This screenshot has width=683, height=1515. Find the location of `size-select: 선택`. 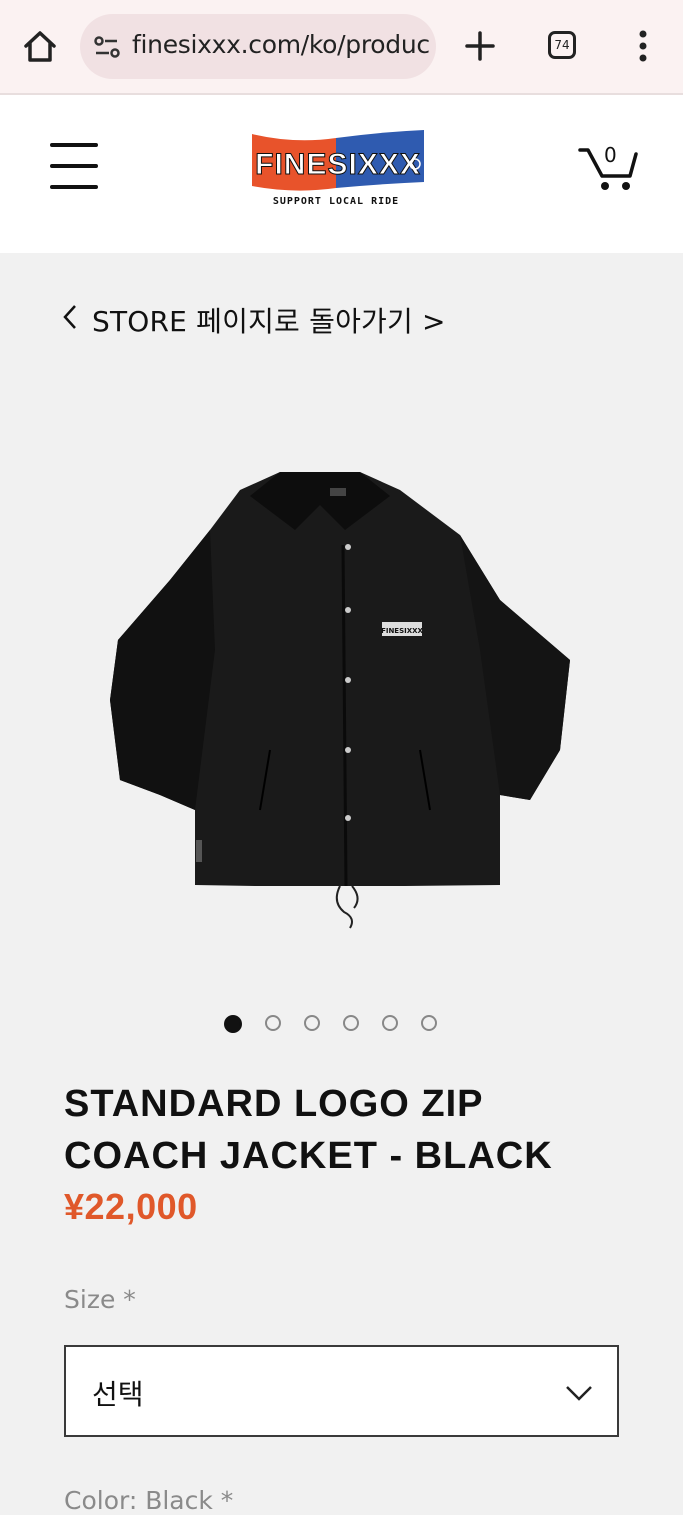

size-select: 선택 is located at coordinates (341, 1391).